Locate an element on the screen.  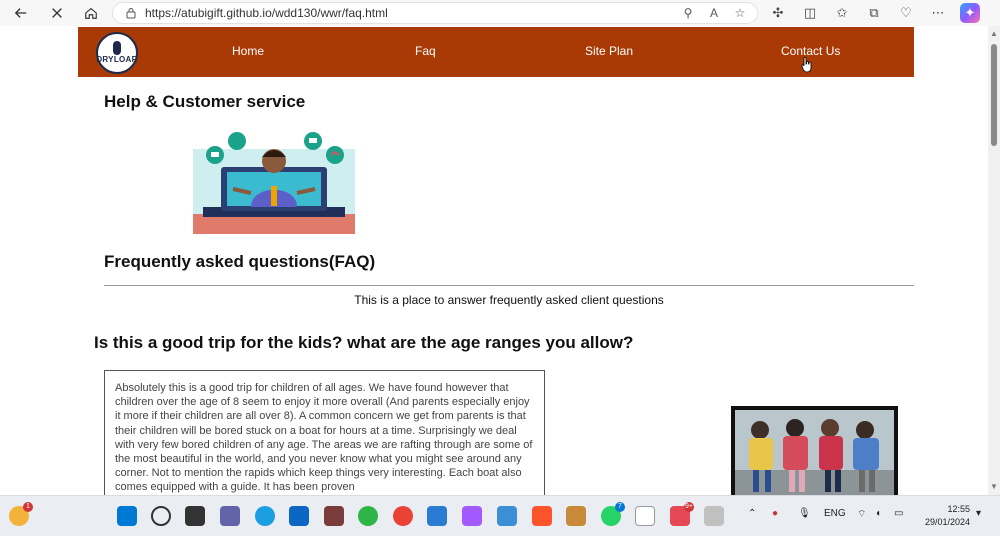
system-clock: 12:55 29/01/2024 is located at coordinates (945, 516).